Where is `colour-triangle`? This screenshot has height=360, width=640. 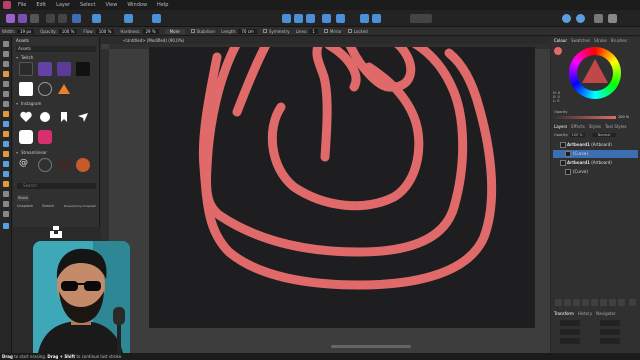
colour-triangle is located at coordinates (595, 71).